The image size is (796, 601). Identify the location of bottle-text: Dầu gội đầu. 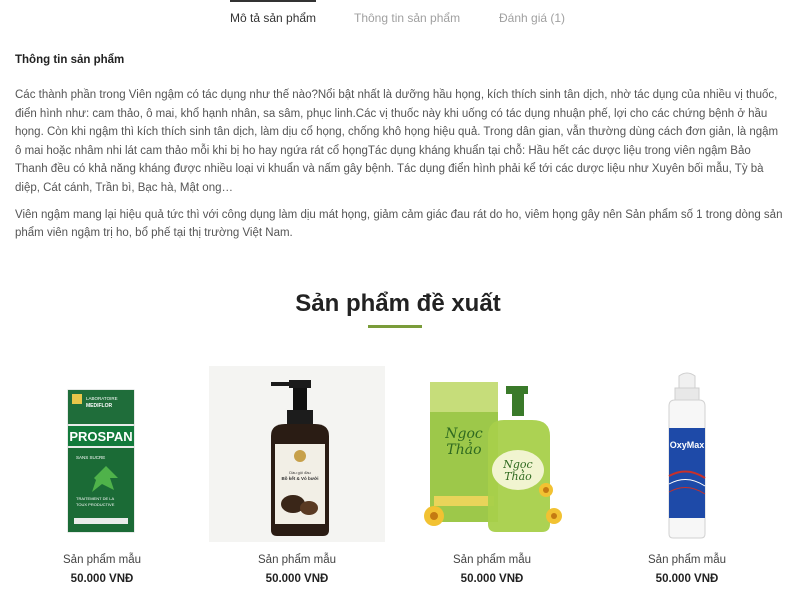
(300, 472).